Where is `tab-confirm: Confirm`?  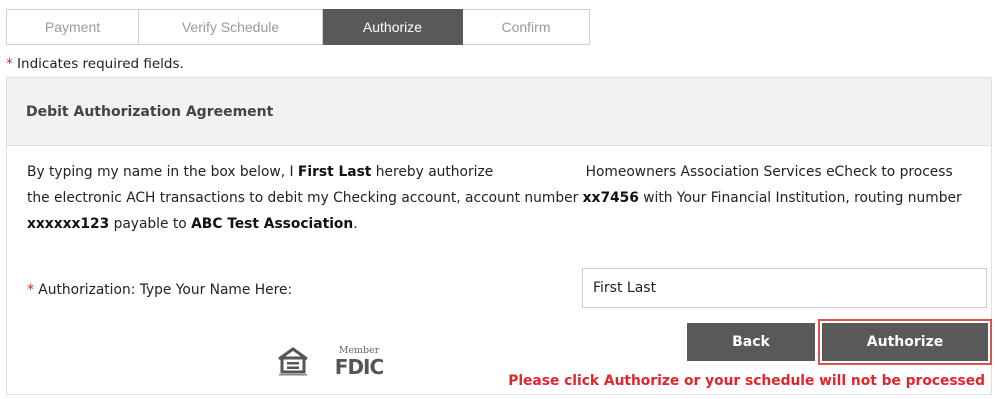
tab-confirm: Confirm is located at coordinates (526, 27).